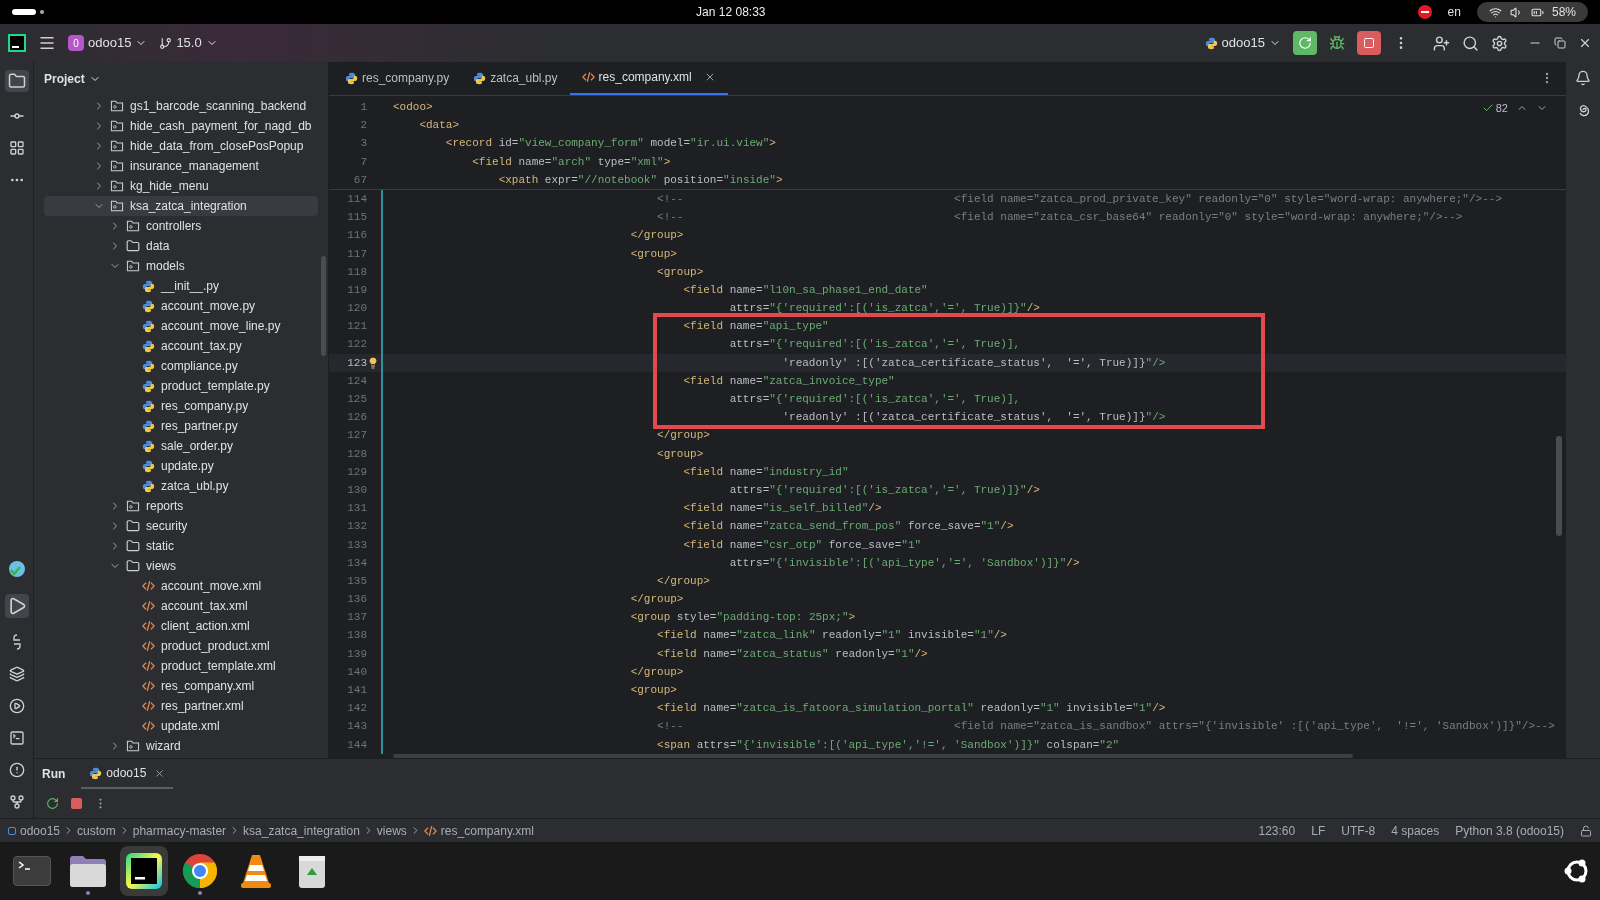 The image size is (1600, 900). I want to click on breadcrumb: res_company.xml, so click(478, 830).